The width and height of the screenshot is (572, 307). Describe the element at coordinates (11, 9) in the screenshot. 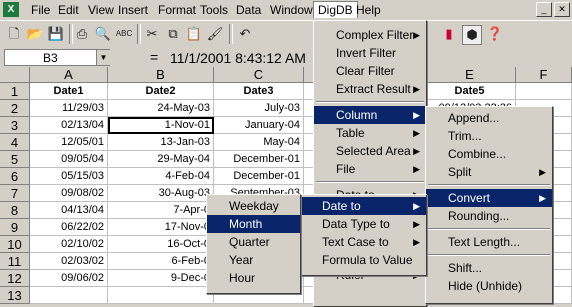

I see `excel-icon: X` at that location.